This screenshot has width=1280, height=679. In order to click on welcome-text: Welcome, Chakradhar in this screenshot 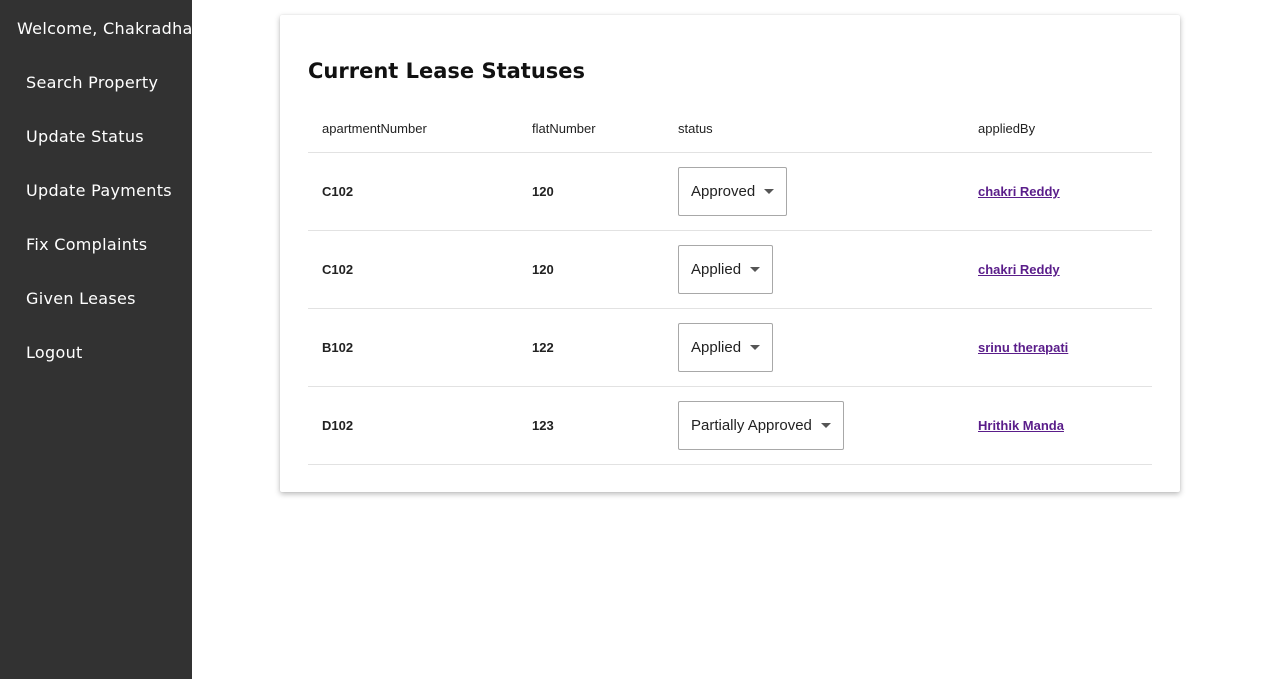, I will do `click(108, 28)`.